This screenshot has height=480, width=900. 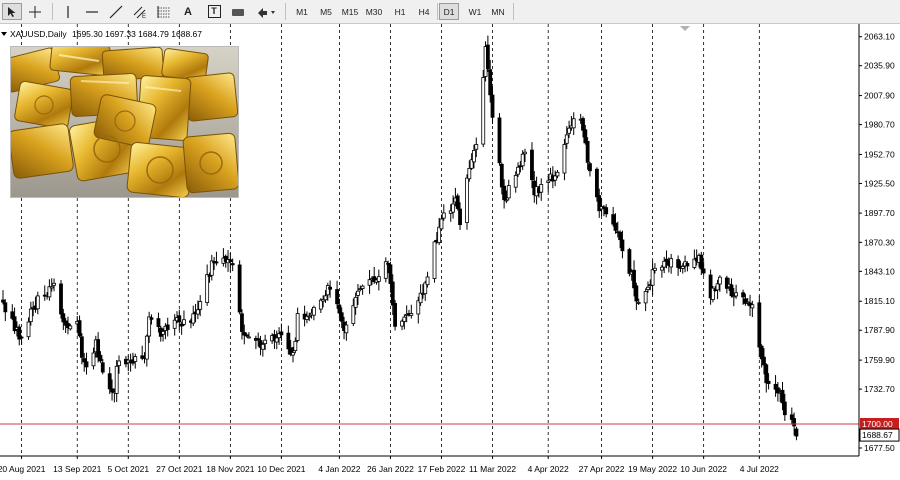 What do you see at coordinates (302, 11) in the screenshot?
I see `timeframe-m1: M1` at bounding box center [302, 11].